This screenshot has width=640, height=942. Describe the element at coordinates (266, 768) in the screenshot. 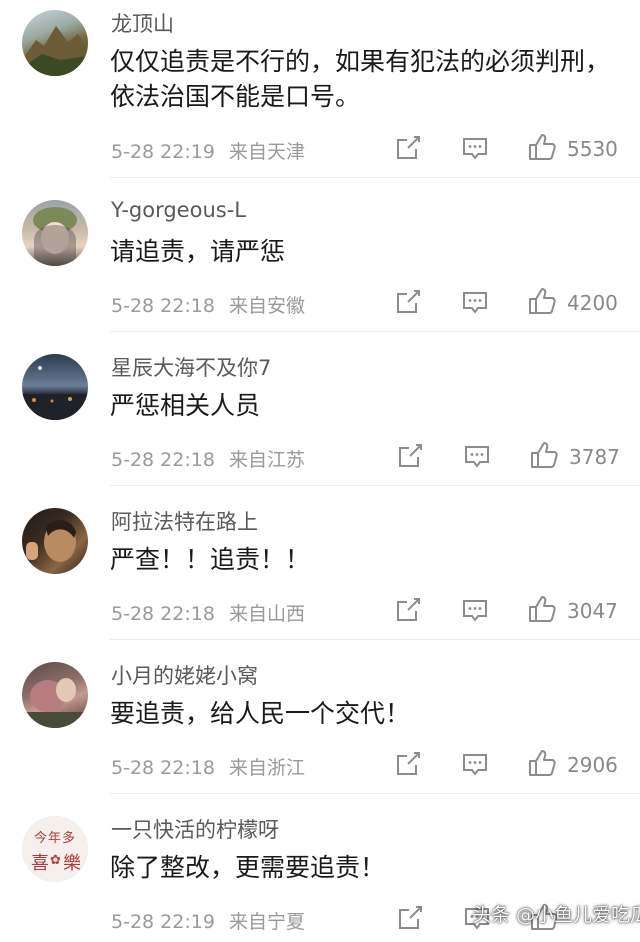

I see `location: 来自浙江` at that location.